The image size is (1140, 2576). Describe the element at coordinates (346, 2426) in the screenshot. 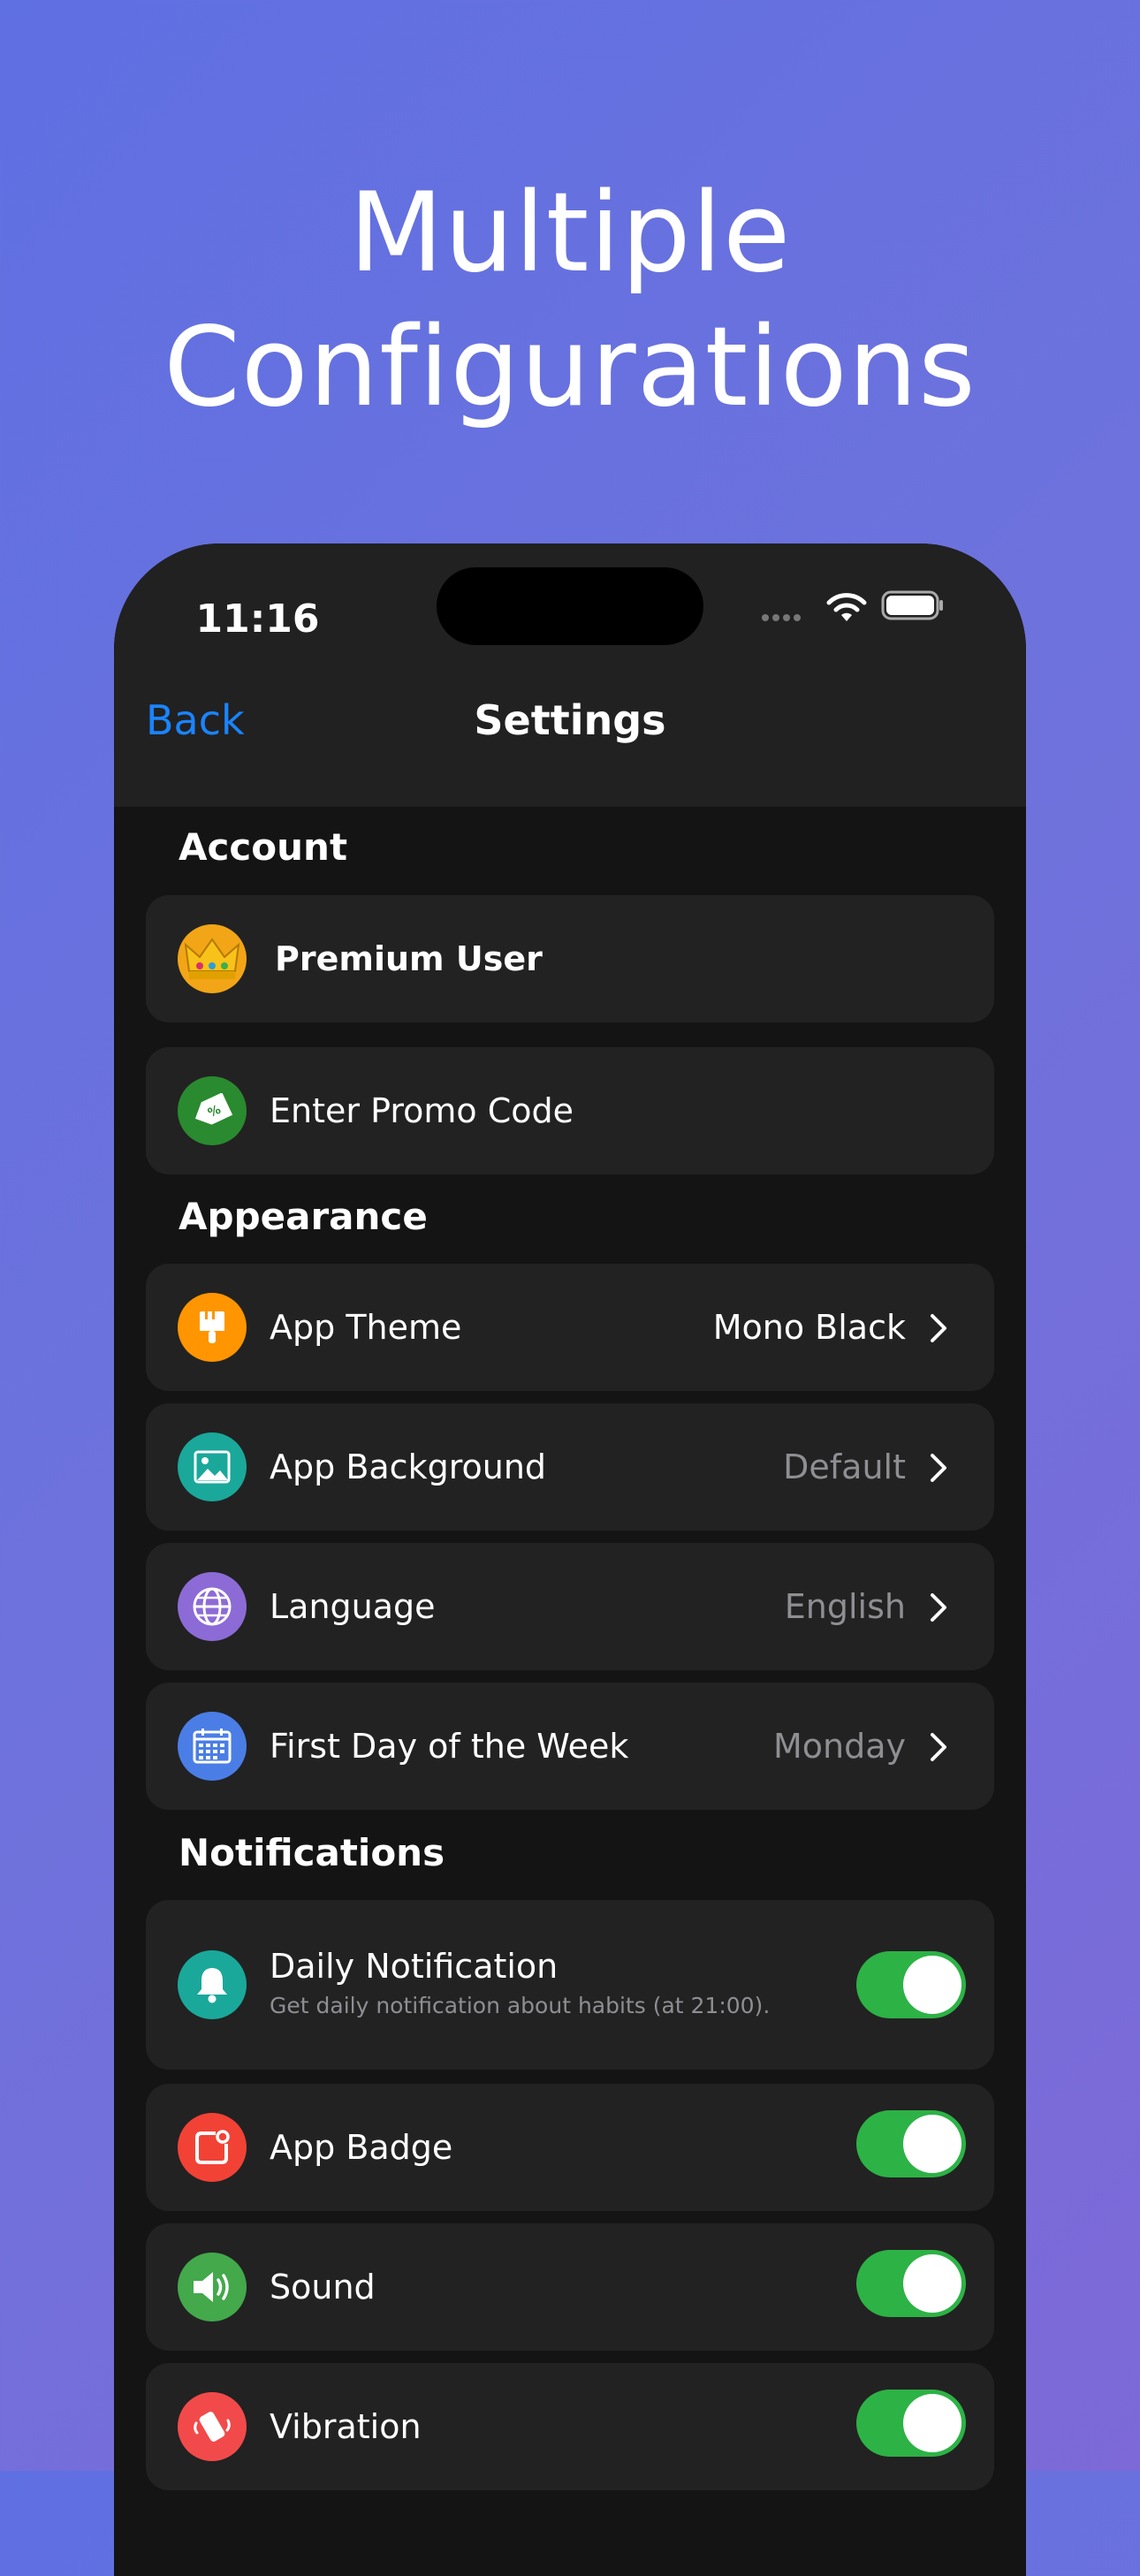

I see `vibration-label: Vibration` at that location.